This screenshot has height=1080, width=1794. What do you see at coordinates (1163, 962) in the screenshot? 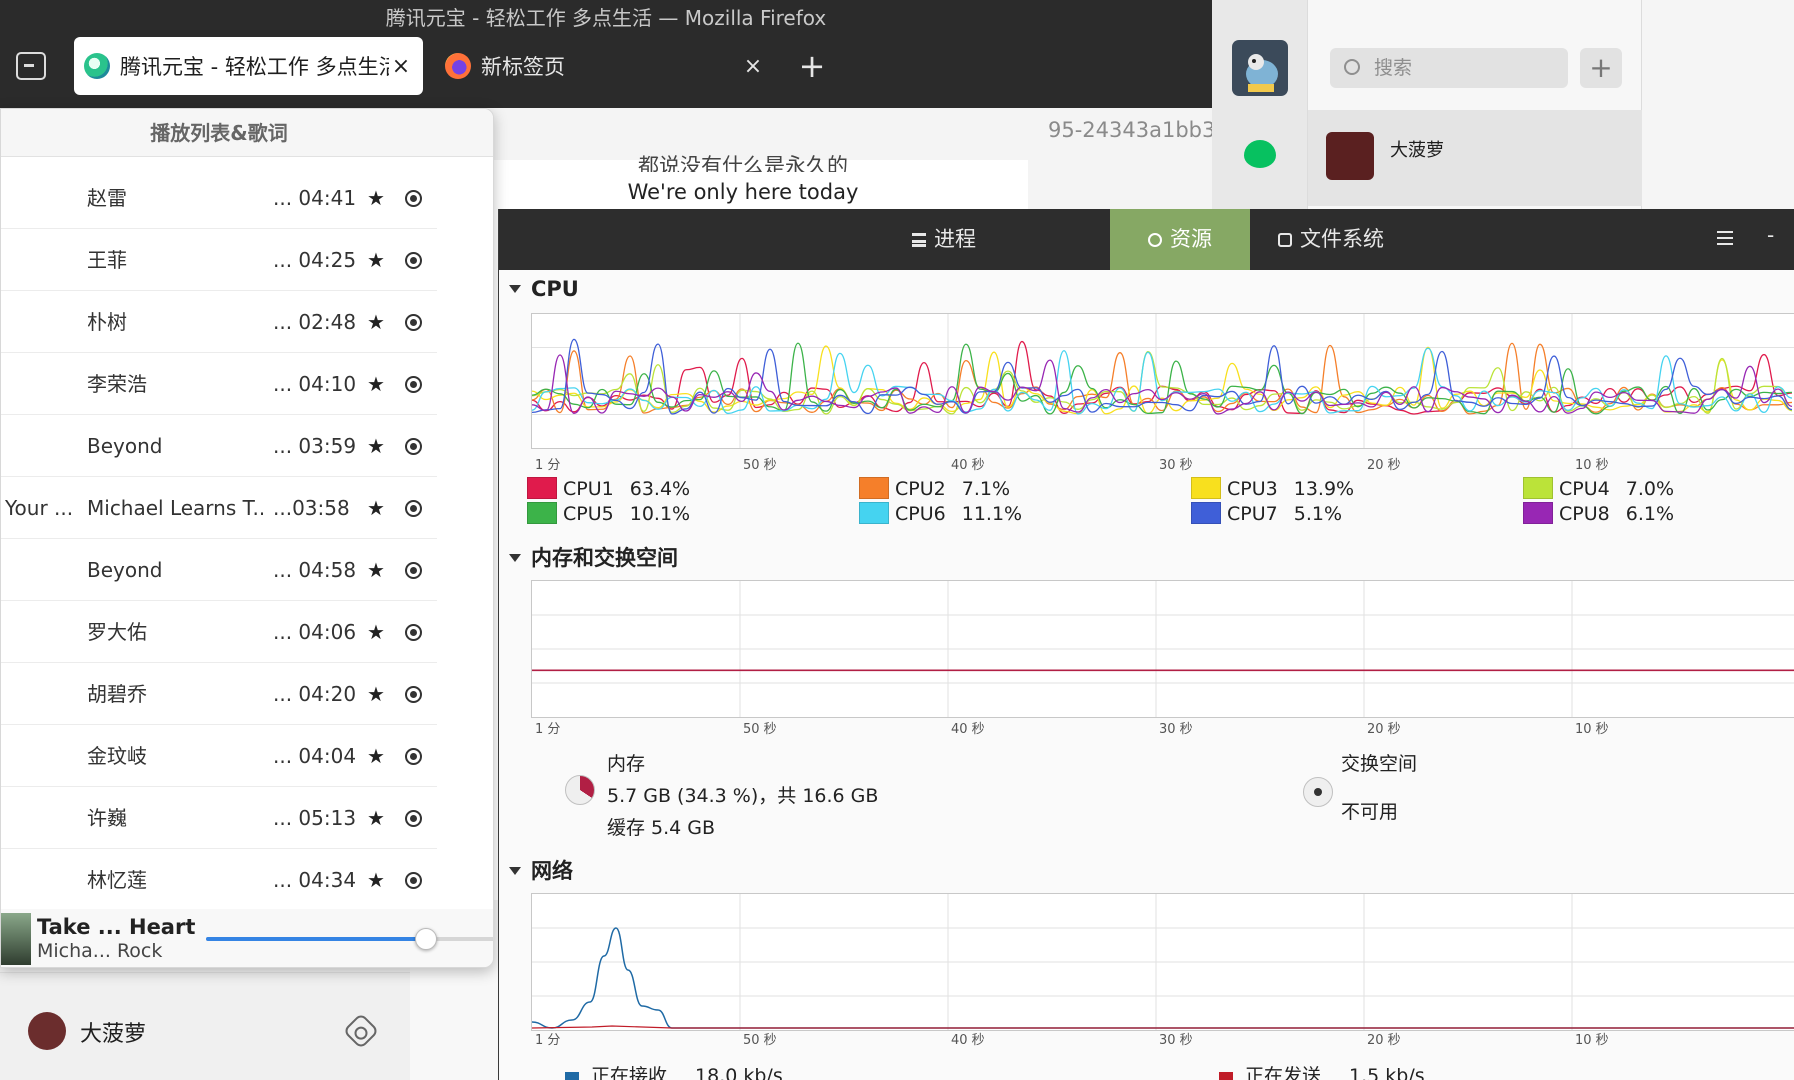
I see `graph-grid` at bounding box center [1163, 962].